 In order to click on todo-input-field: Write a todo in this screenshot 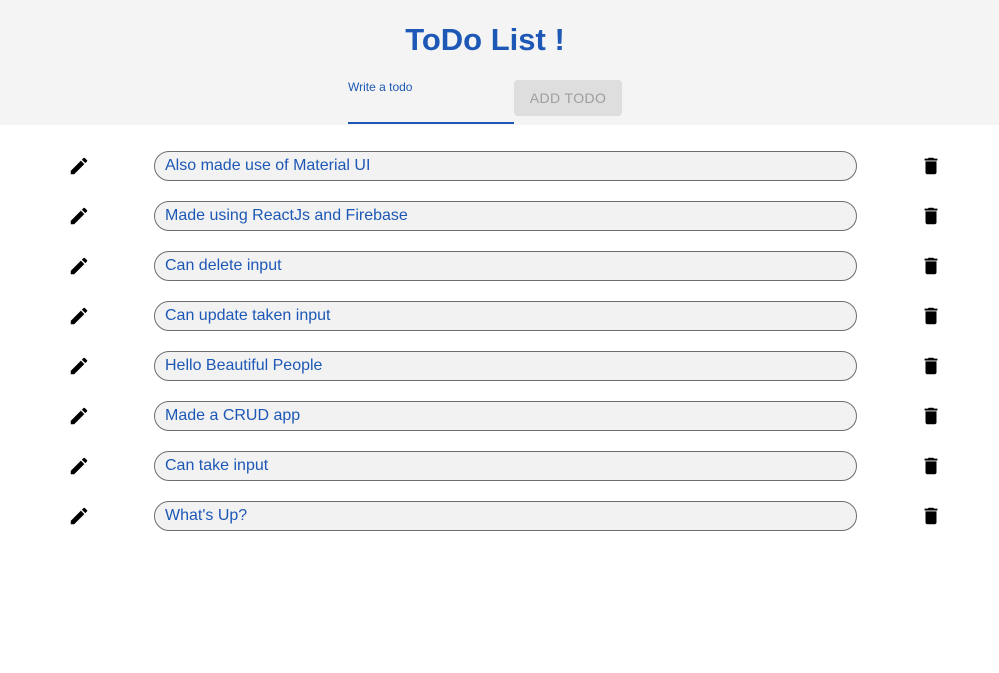, I will do `click(431, 101)`.